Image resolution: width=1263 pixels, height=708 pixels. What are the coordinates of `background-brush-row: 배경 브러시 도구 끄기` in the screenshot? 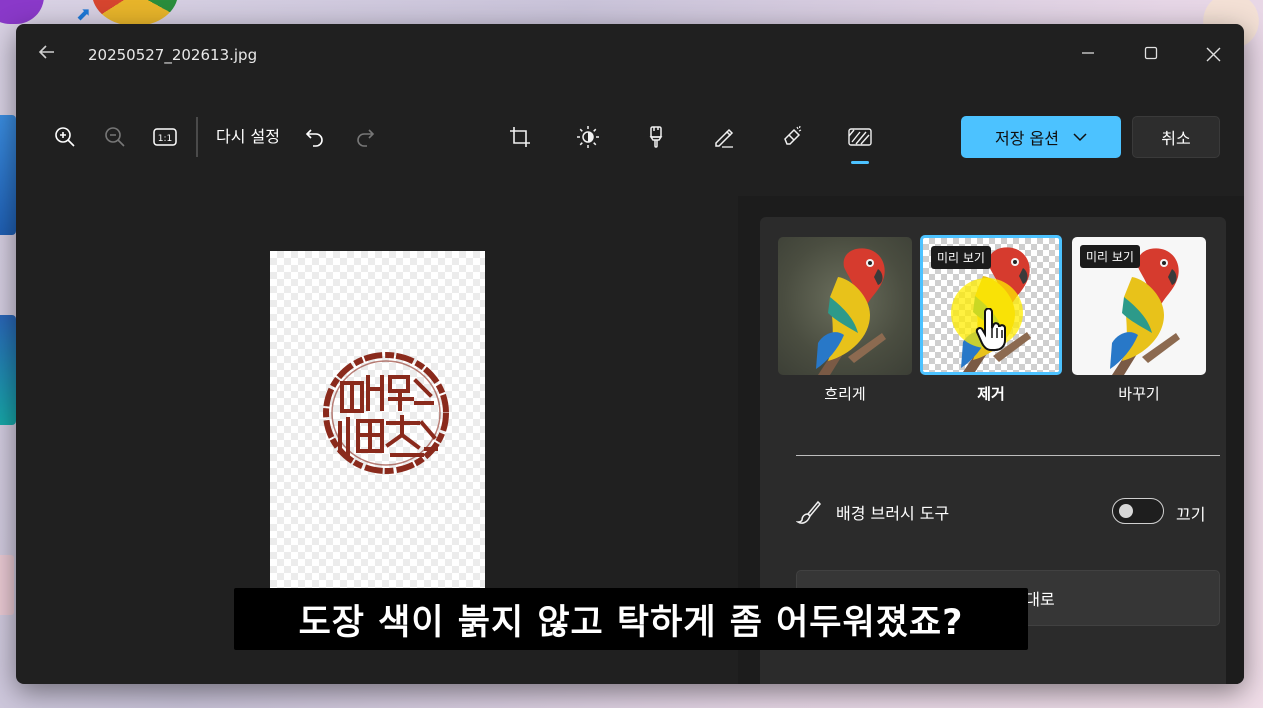 It's located at (1008, 512).